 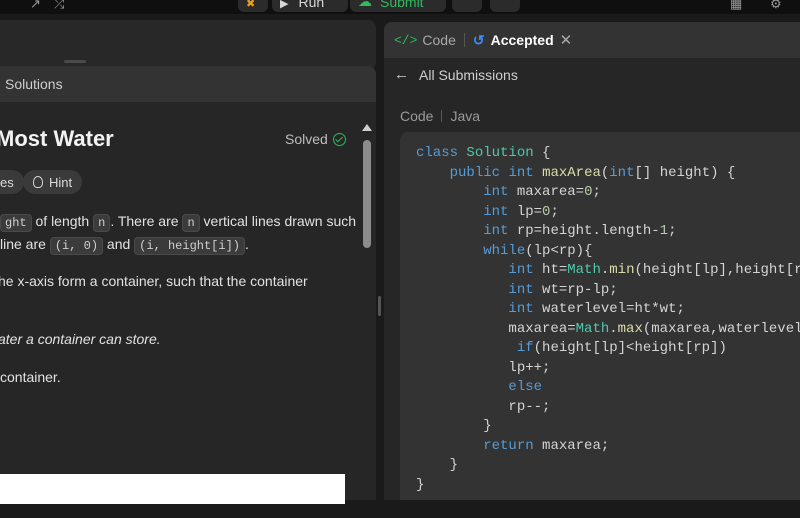 What do you see at coordinates (80, 339) in the screenshot?
I see `problem-text-line-4: ater a container can store.` at bounding box center [80, 339].